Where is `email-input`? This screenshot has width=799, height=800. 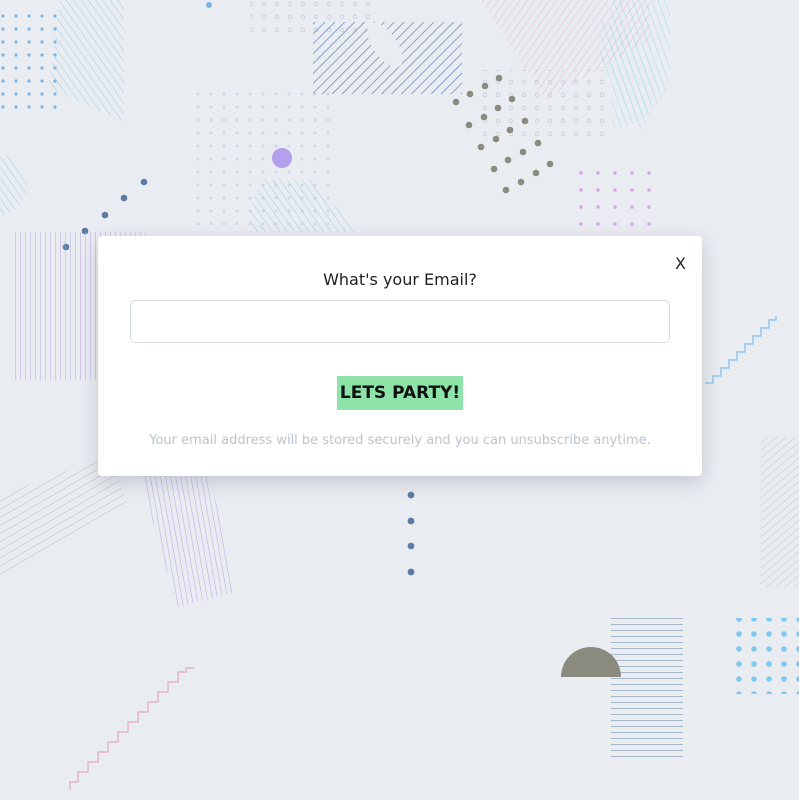
email-input is located at coordinates (400, 321).